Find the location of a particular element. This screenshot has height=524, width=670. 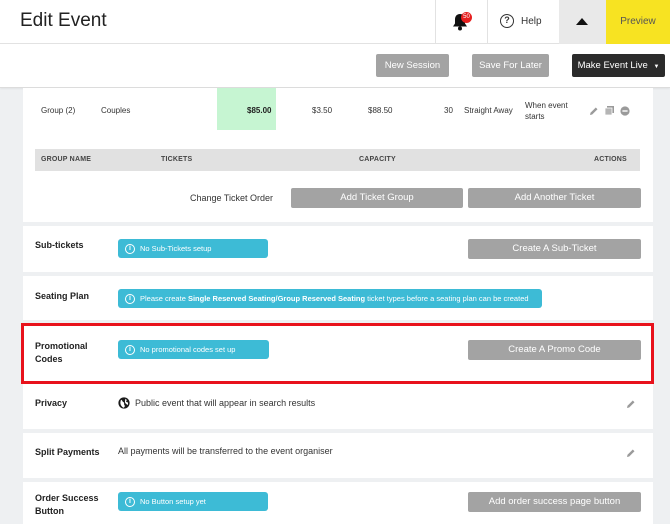

create-subticket-button: Create A Sub-Ticket is located at coordinates (554, 249).